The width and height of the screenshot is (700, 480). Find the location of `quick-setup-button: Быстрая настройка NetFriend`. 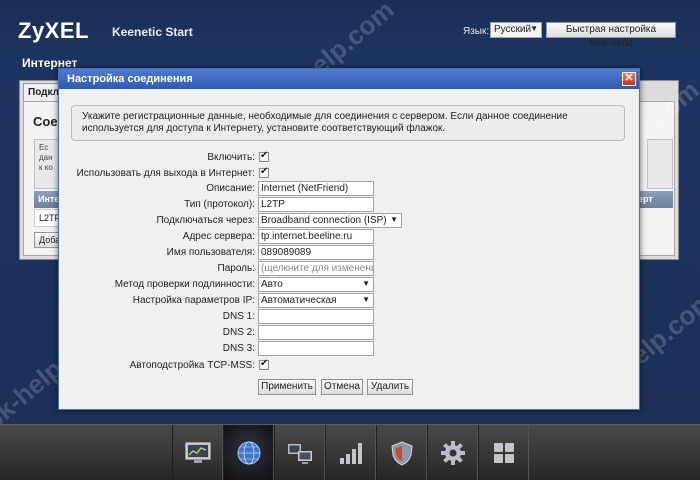

quick-setup-button: Быстрая настройка NetFriend is located at coordinates (611, 35).